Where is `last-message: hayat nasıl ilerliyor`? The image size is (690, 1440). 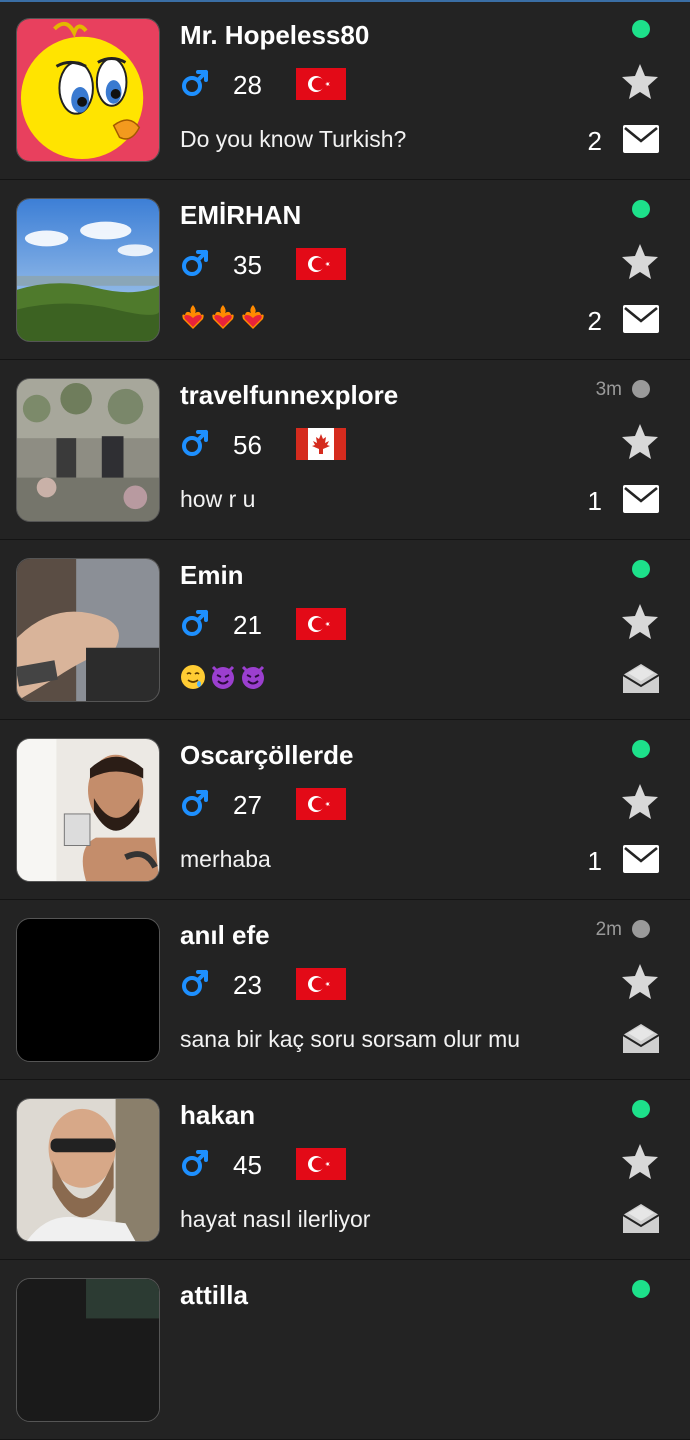
last-message: hayat nasıl ilerliyor is located at coordinates (275, 1219).